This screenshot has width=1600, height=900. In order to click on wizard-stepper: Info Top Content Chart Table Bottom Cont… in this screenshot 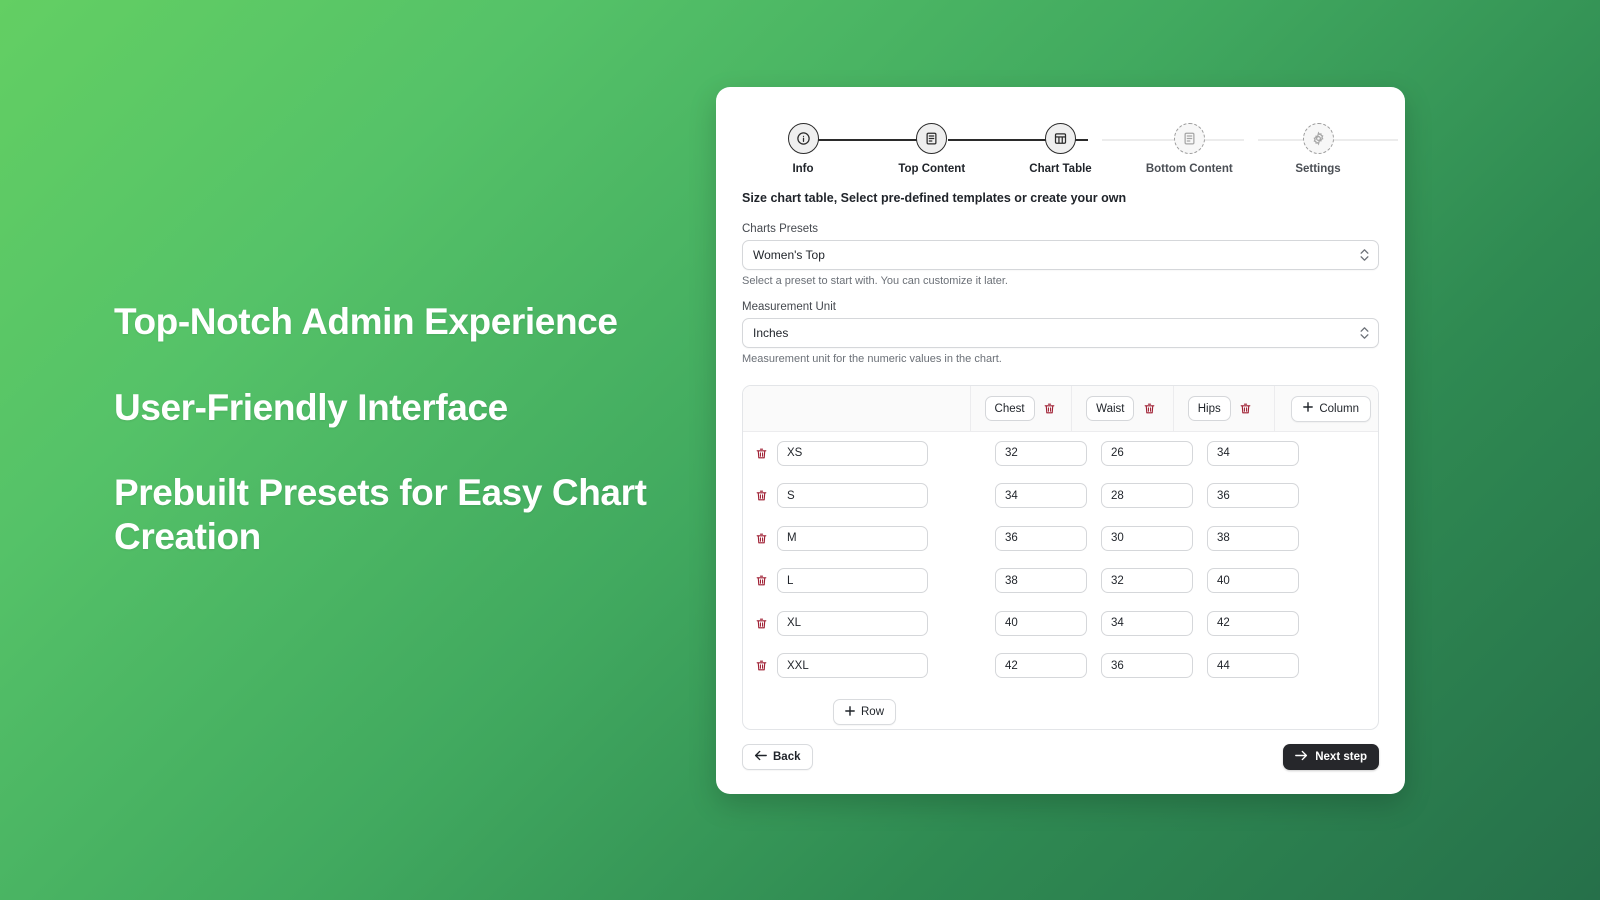, I will do `click(1070, 143)`.